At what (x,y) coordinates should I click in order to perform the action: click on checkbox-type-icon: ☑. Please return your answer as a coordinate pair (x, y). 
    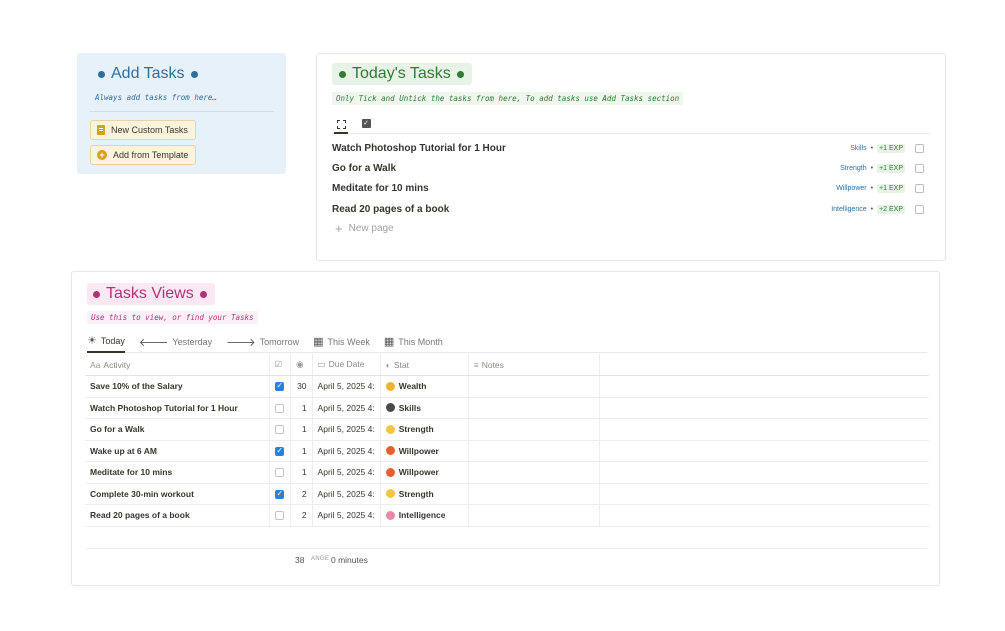
    Looking at the image, I should click on (278, 364).